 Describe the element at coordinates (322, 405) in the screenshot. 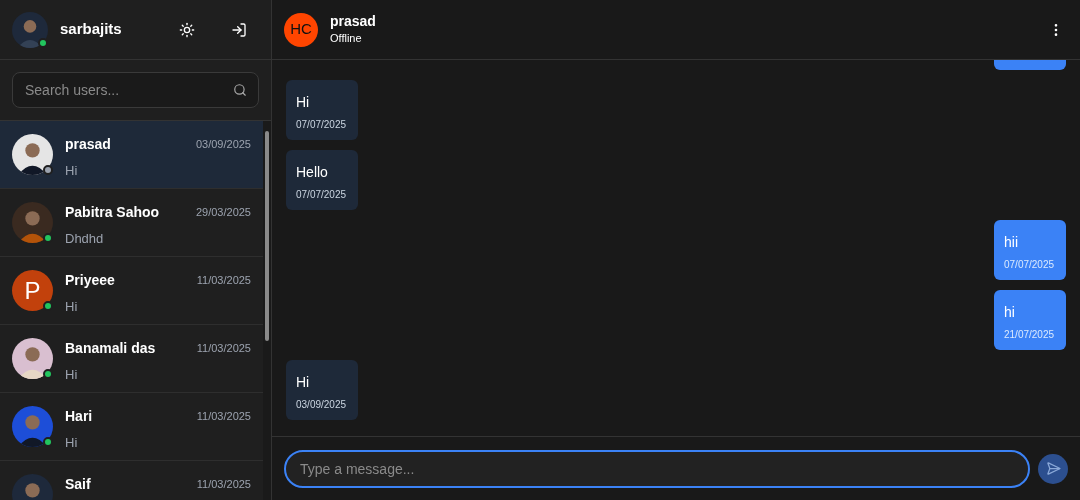

I see `message-time: 03/09/2025` at that location.